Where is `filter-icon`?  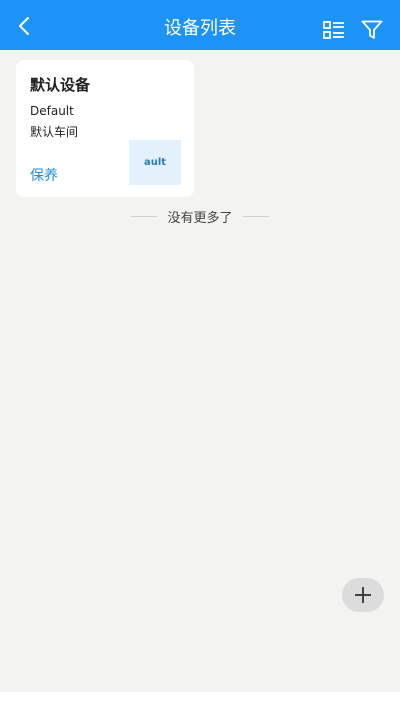
filter-icon is located at coordinates (372, 29).